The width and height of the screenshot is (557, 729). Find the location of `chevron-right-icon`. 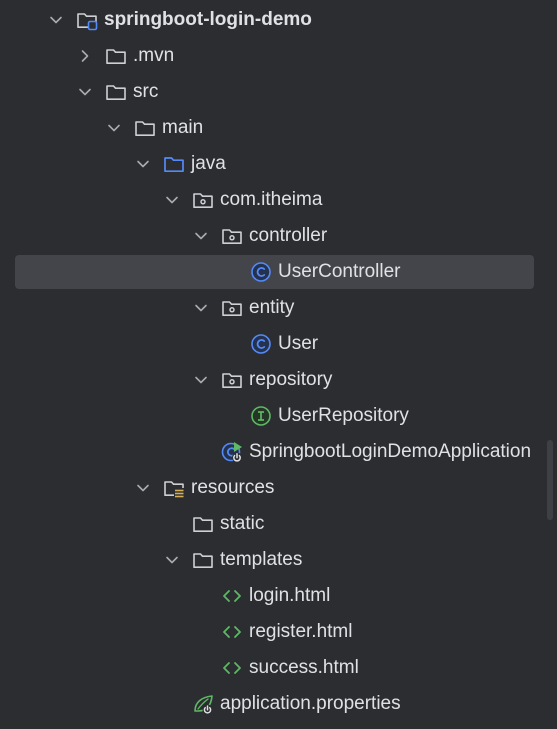

chevron-right-icon is located at coordinates (85, 56).